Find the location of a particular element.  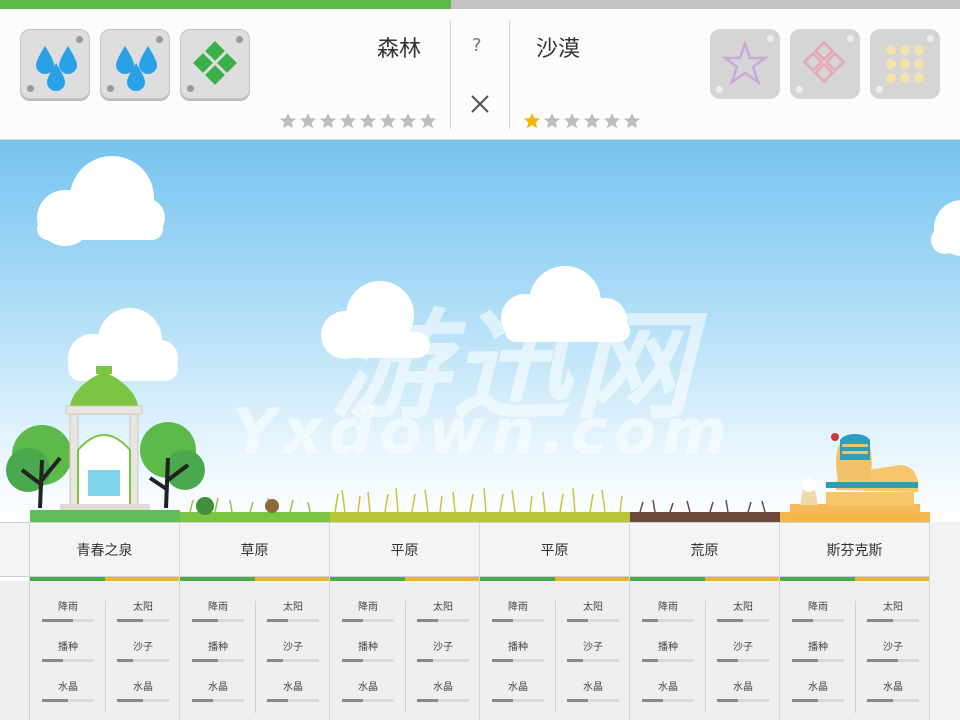

biome-name: 平原 is located at coordinates (554, 549).